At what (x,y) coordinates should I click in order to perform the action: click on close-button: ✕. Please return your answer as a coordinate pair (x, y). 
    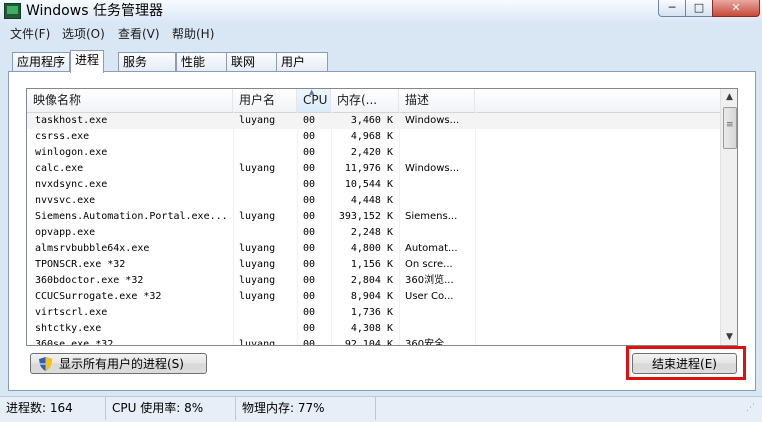
    Looking at the image, I should click on (736, 8).